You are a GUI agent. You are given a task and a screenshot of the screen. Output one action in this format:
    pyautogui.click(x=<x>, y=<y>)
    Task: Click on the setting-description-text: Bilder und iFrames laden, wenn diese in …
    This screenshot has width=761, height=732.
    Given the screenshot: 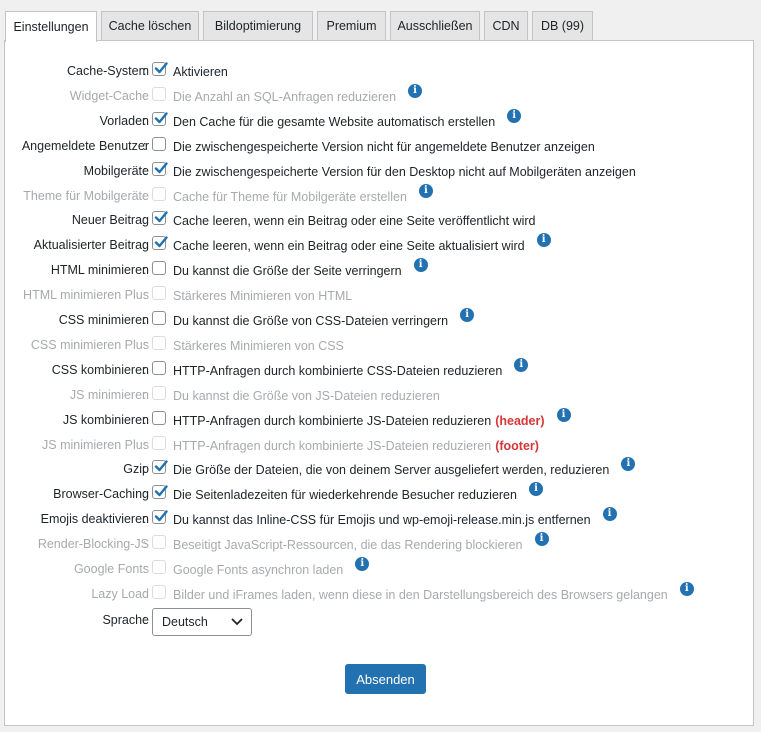 What is the action you would take?
    pyautogui.click(x=420, y=594)
    